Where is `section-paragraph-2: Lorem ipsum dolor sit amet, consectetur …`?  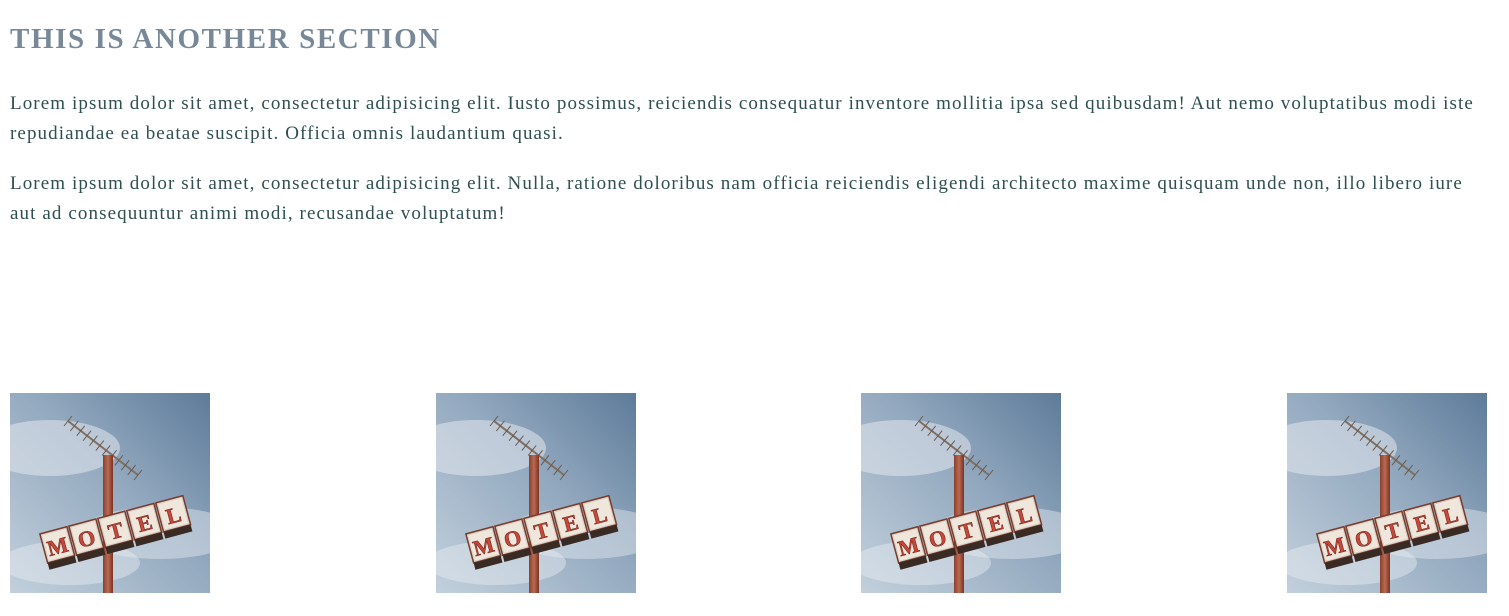
section-paragraph-2: Lorem ipsum dolor sit amet, consectetur … is located at coordinates (736, 198).